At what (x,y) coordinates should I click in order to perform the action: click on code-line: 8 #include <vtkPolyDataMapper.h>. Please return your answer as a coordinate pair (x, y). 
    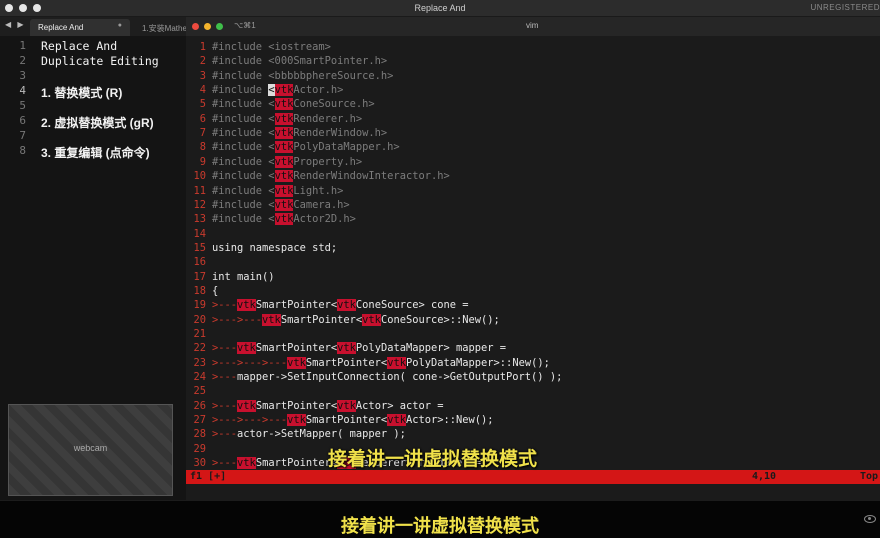
    Looking at the image, I should click on (533, 148).